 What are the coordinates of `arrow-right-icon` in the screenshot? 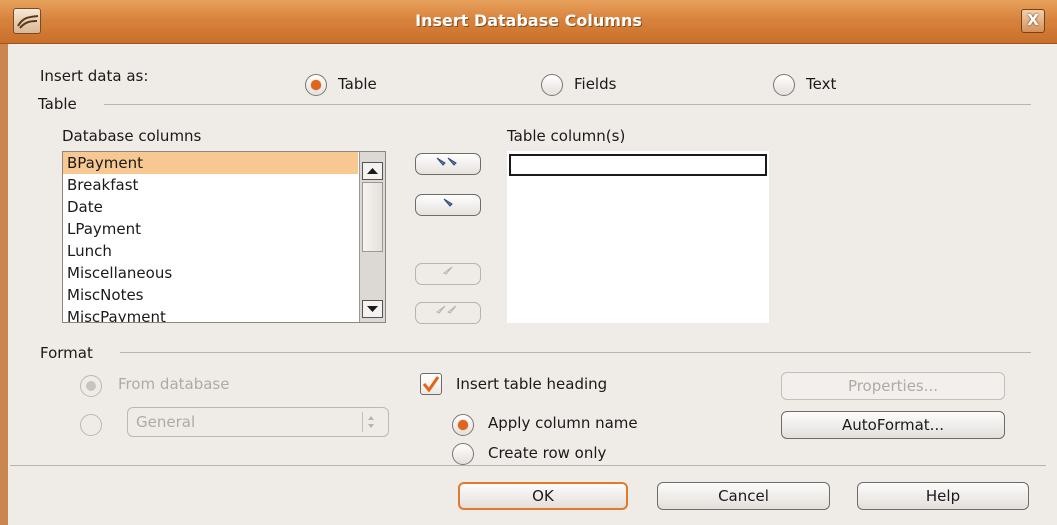 It's located at (448, 202).